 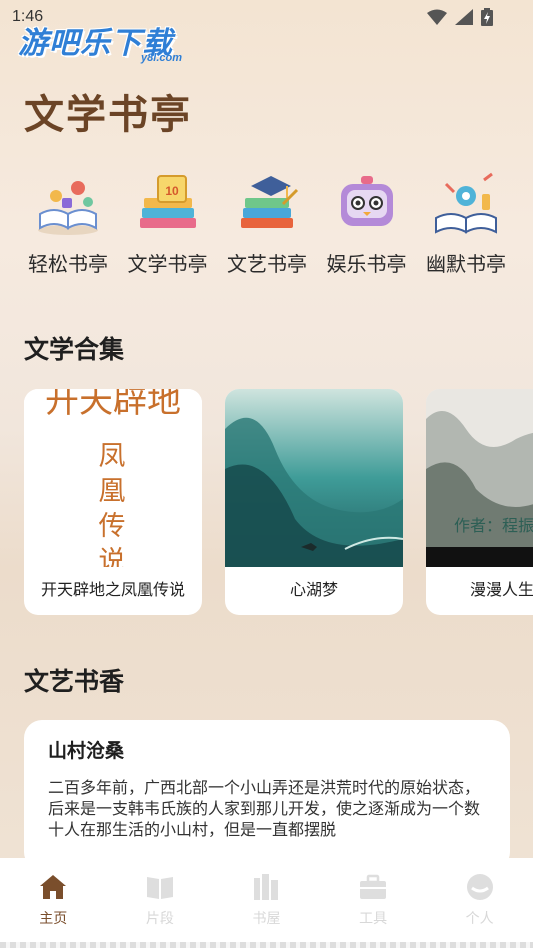 I want to click on collection-card: 心湖梦, so click(x=314, y=502).